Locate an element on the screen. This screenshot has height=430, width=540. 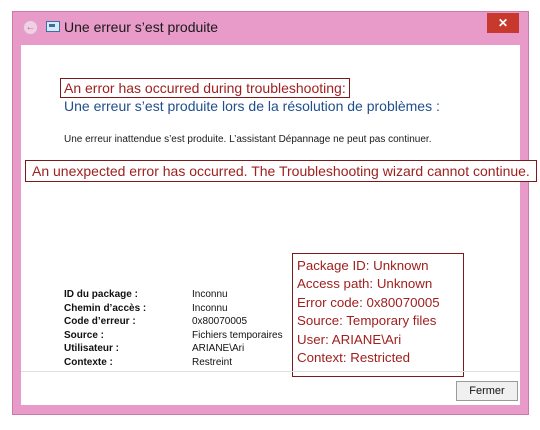
annotation-line: Access path: Unknown is located at coordinates (365, 284).